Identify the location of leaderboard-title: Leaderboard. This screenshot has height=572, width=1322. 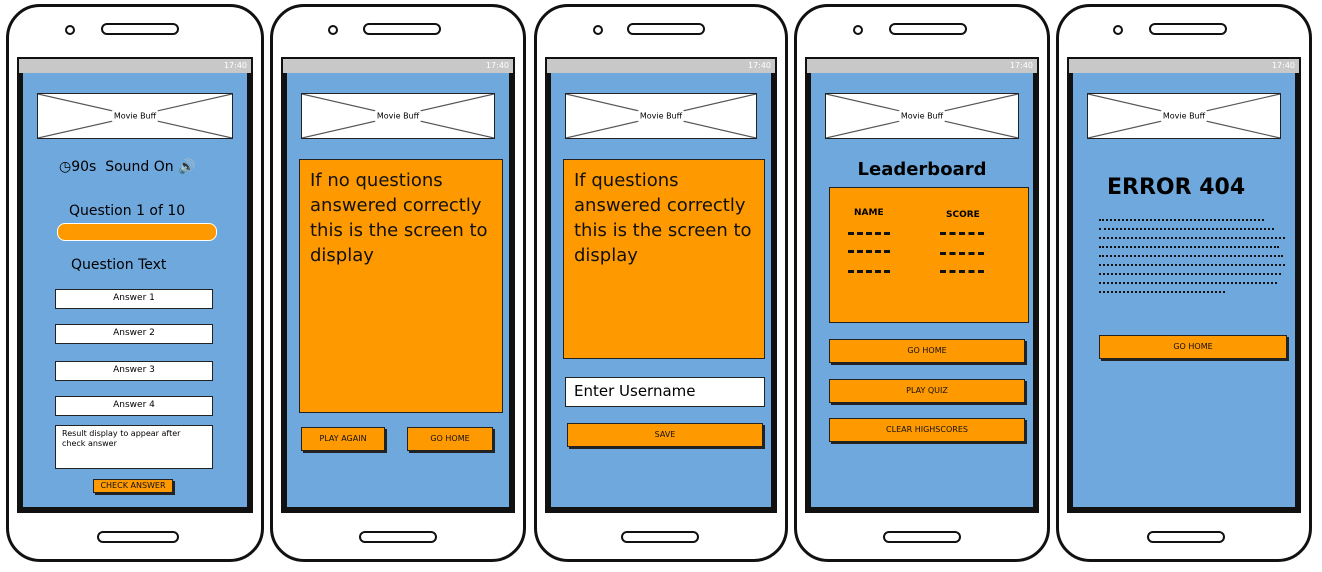
(922, 169).